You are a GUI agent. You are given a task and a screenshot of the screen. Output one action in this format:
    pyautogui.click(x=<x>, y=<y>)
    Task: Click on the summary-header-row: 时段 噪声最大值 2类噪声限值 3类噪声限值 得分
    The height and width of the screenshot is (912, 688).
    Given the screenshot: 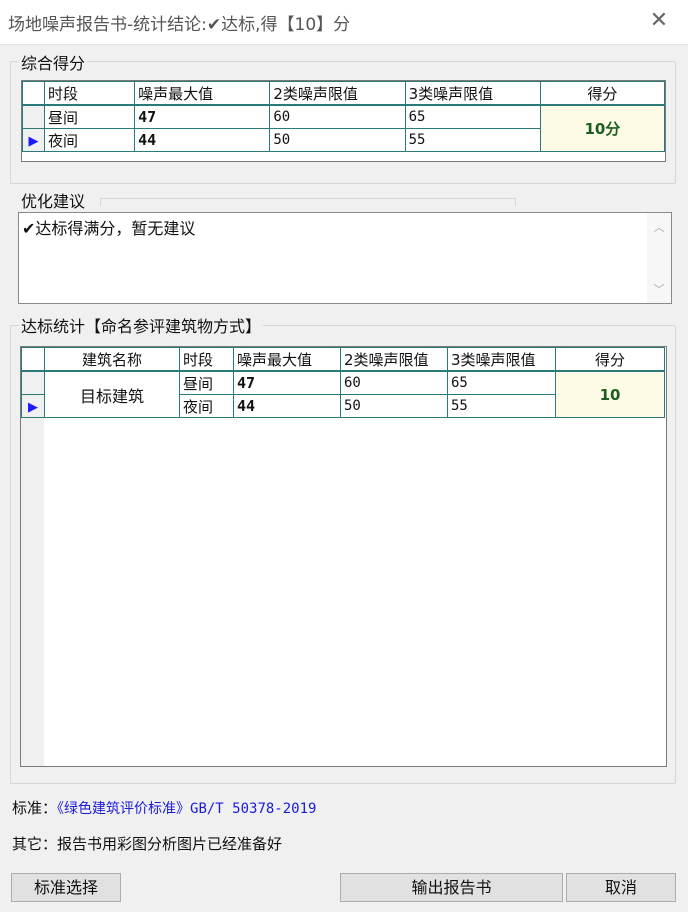 What is the action you would take?
    pyautogui.click(x=343, y=93)
    